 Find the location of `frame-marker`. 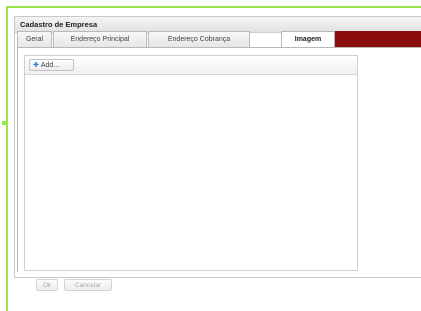

frame-marker is located at coordinates (4, 123).